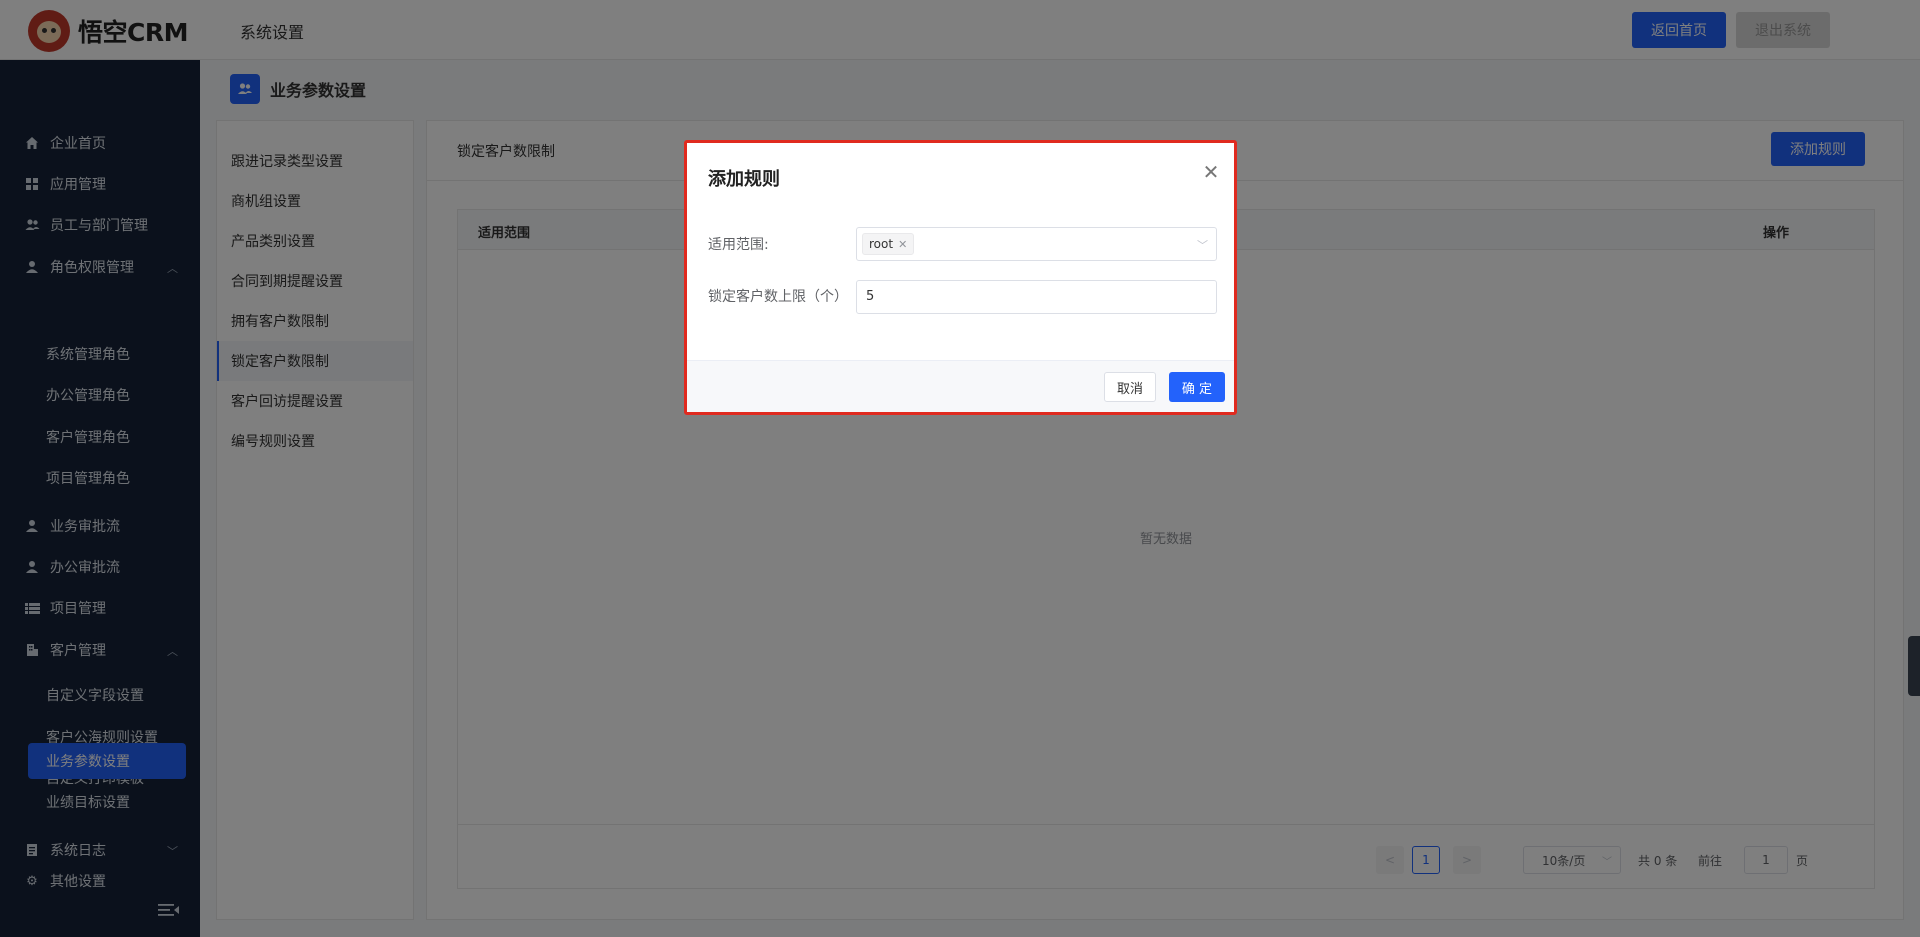 The width and height of the screenshot is (1920, 937). I want to click on confirm-button: 确 定, so click(1197, 387).